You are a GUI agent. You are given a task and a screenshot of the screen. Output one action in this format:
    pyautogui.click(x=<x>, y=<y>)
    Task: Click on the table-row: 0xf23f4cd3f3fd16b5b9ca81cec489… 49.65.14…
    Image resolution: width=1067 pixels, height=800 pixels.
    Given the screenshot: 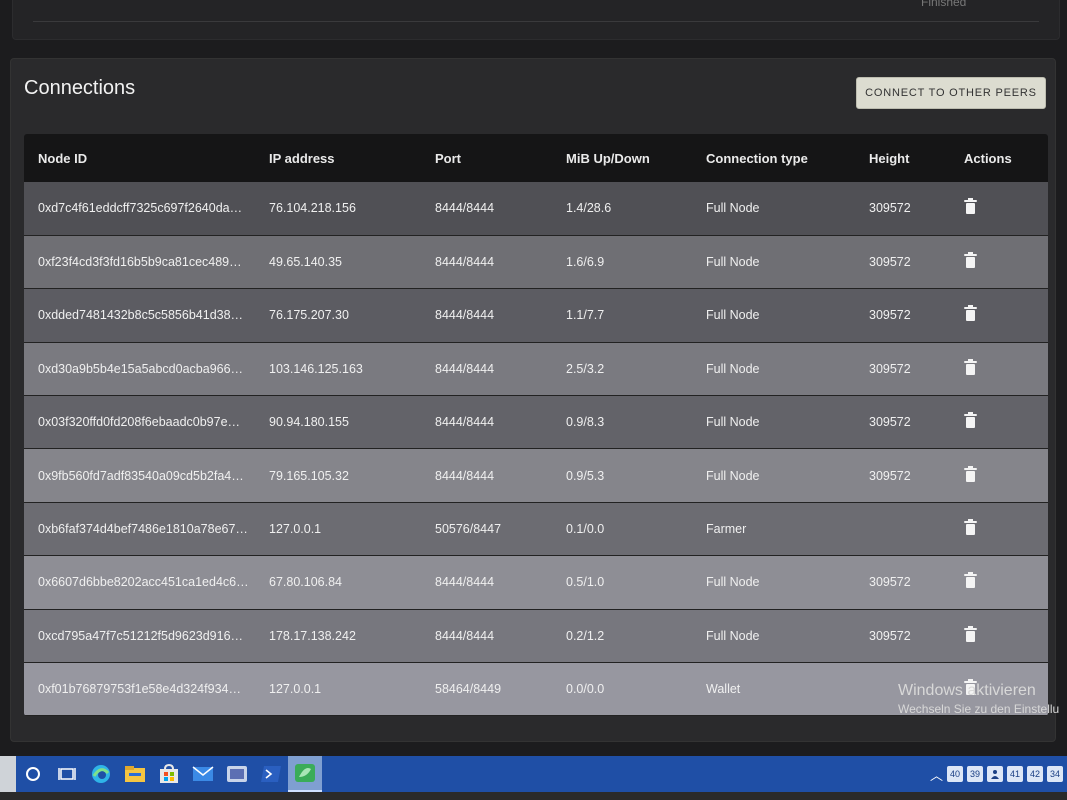 What is the action you would take?
    pyautogui.click(x=536, y=262)
    